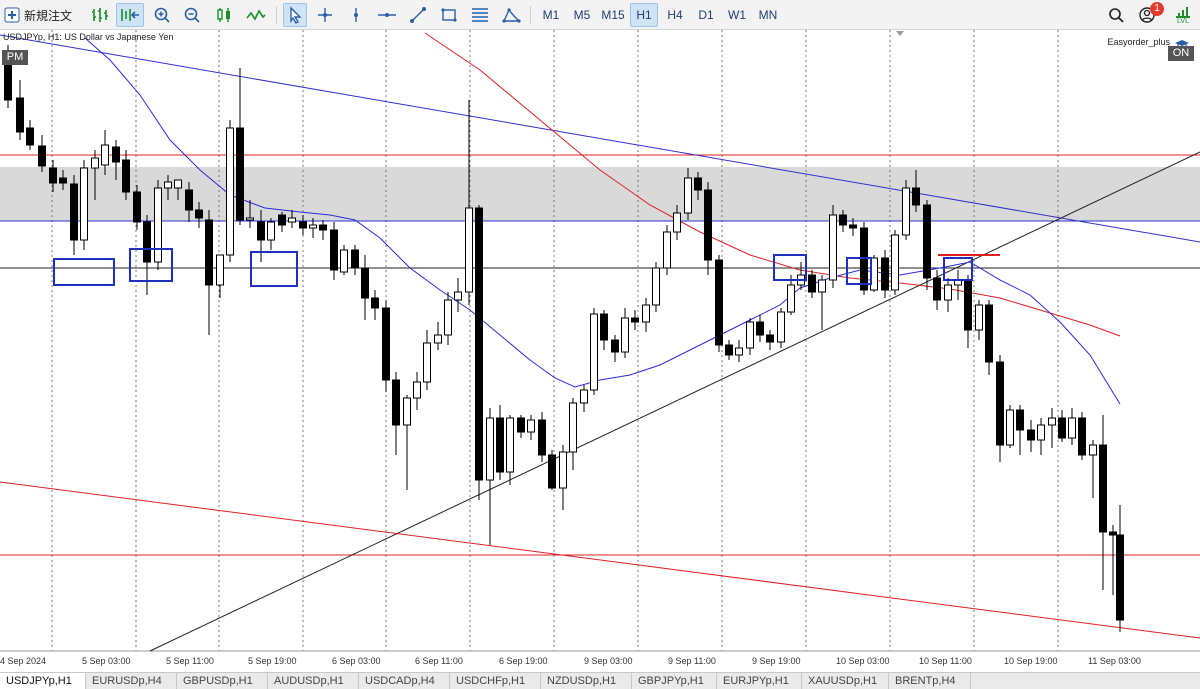  What do you see at coordinates (582, 15) in the screenshot?
I see `timeframe-m5-button: M5` at bounding box center [582, 15].